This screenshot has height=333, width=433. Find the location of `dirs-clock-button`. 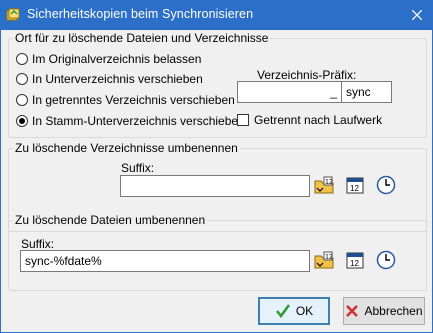

dirs-clock-button is located at coordinates (386, 185).